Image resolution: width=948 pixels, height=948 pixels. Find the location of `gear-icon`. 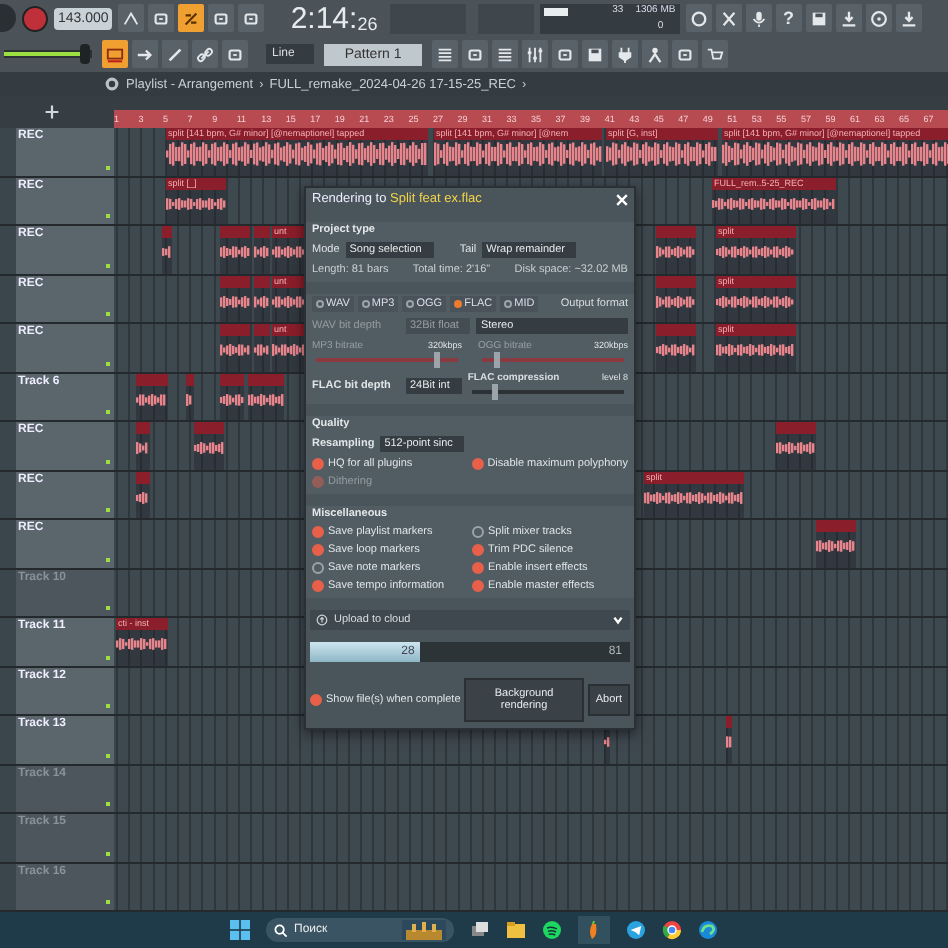

gear-icon is located at coordinates (112, 84).